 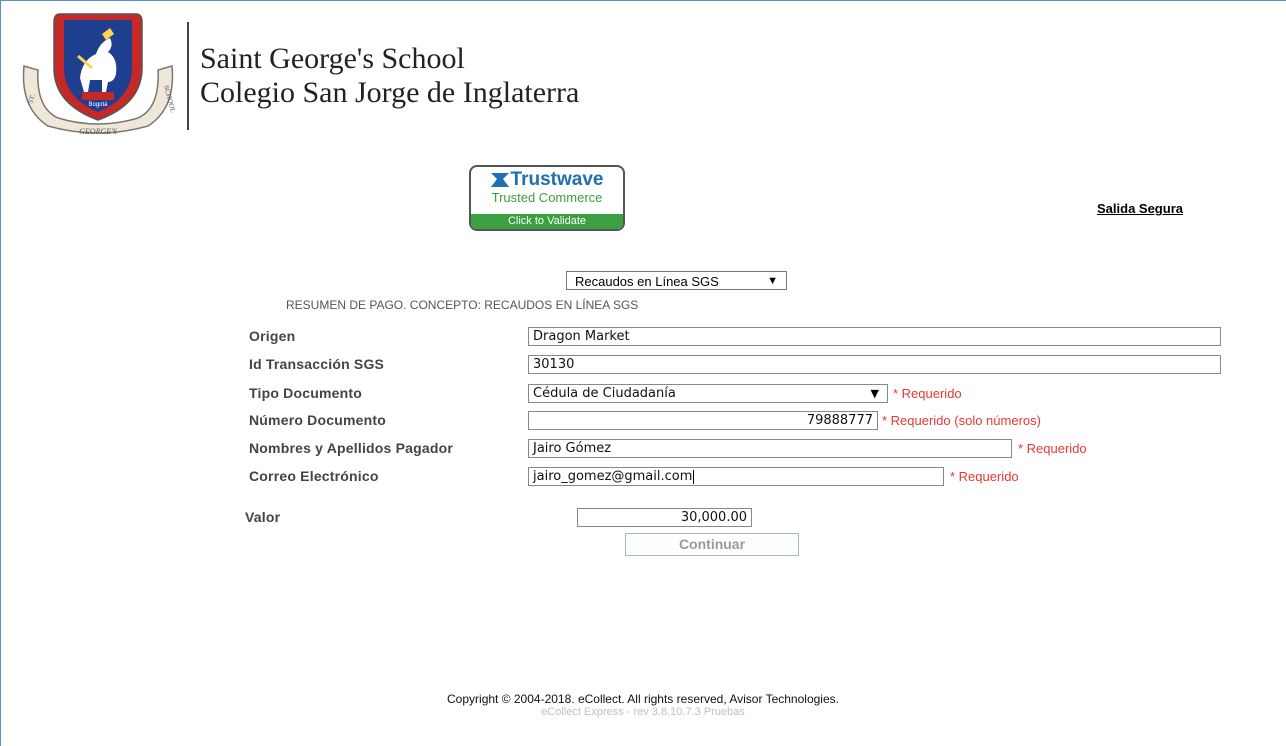 What do you see at coordinates (317, 364) in the screenshot?
I see `id-transaccion-label: Id Transacción SGS` at bounding box center [317, 364].